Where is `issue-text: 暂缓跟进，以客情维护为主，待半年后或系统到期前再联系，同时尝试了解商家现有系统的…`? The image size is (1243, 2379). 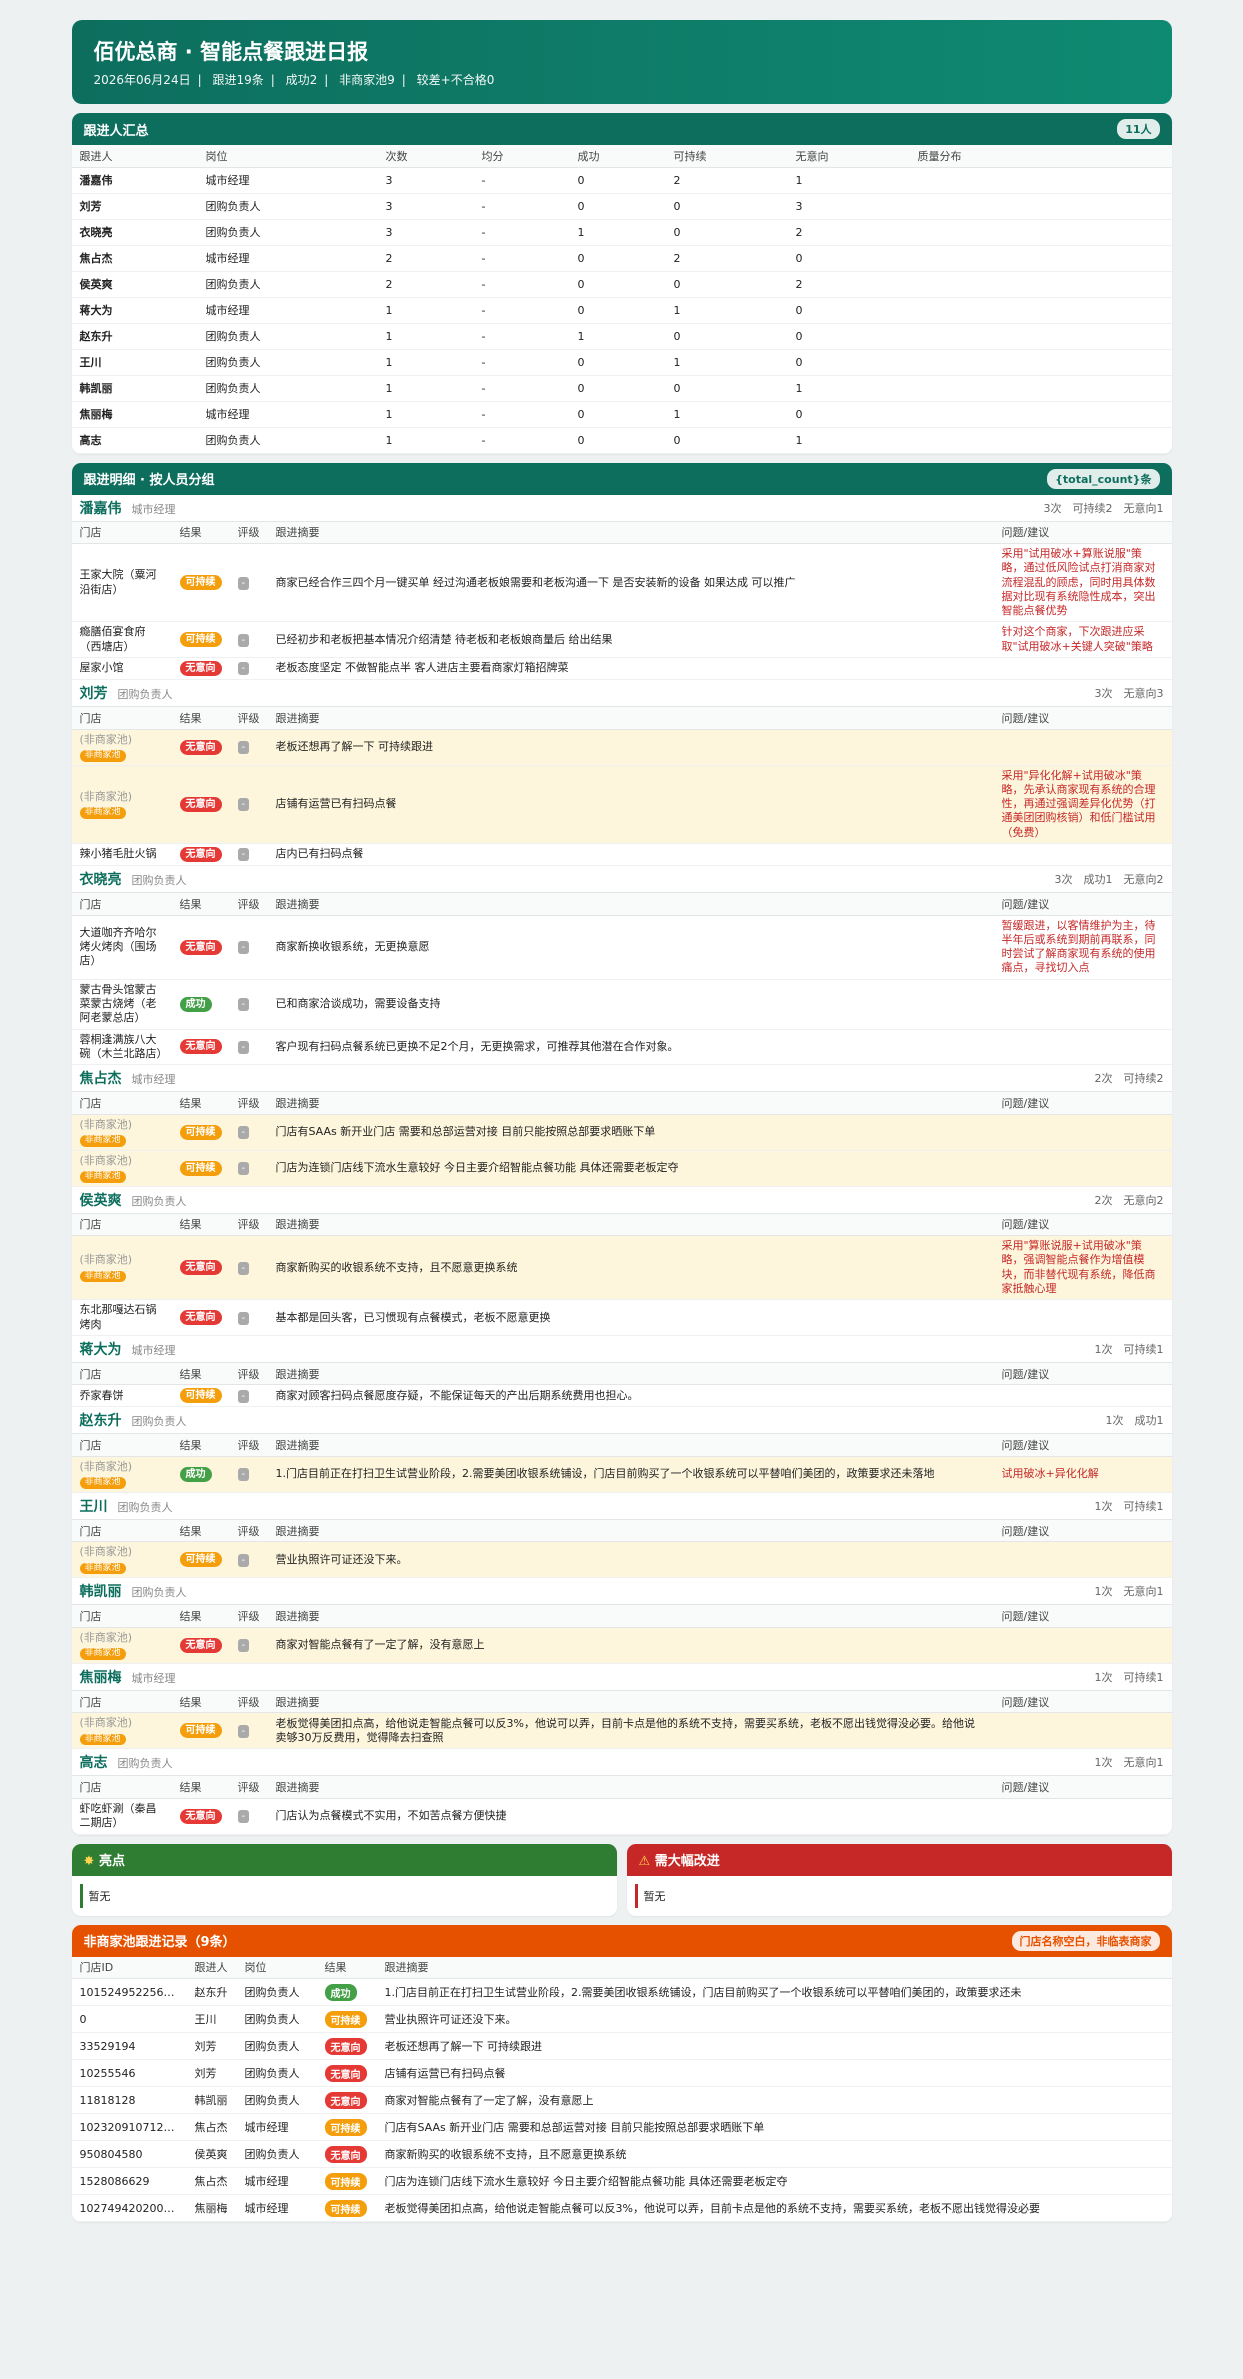 issue-text: 暂缓跟进，以客情维护为主，待半年后或系统到期前再联系，同时尝试了解商家现有系统的… is located at coordinates (1082, 947).